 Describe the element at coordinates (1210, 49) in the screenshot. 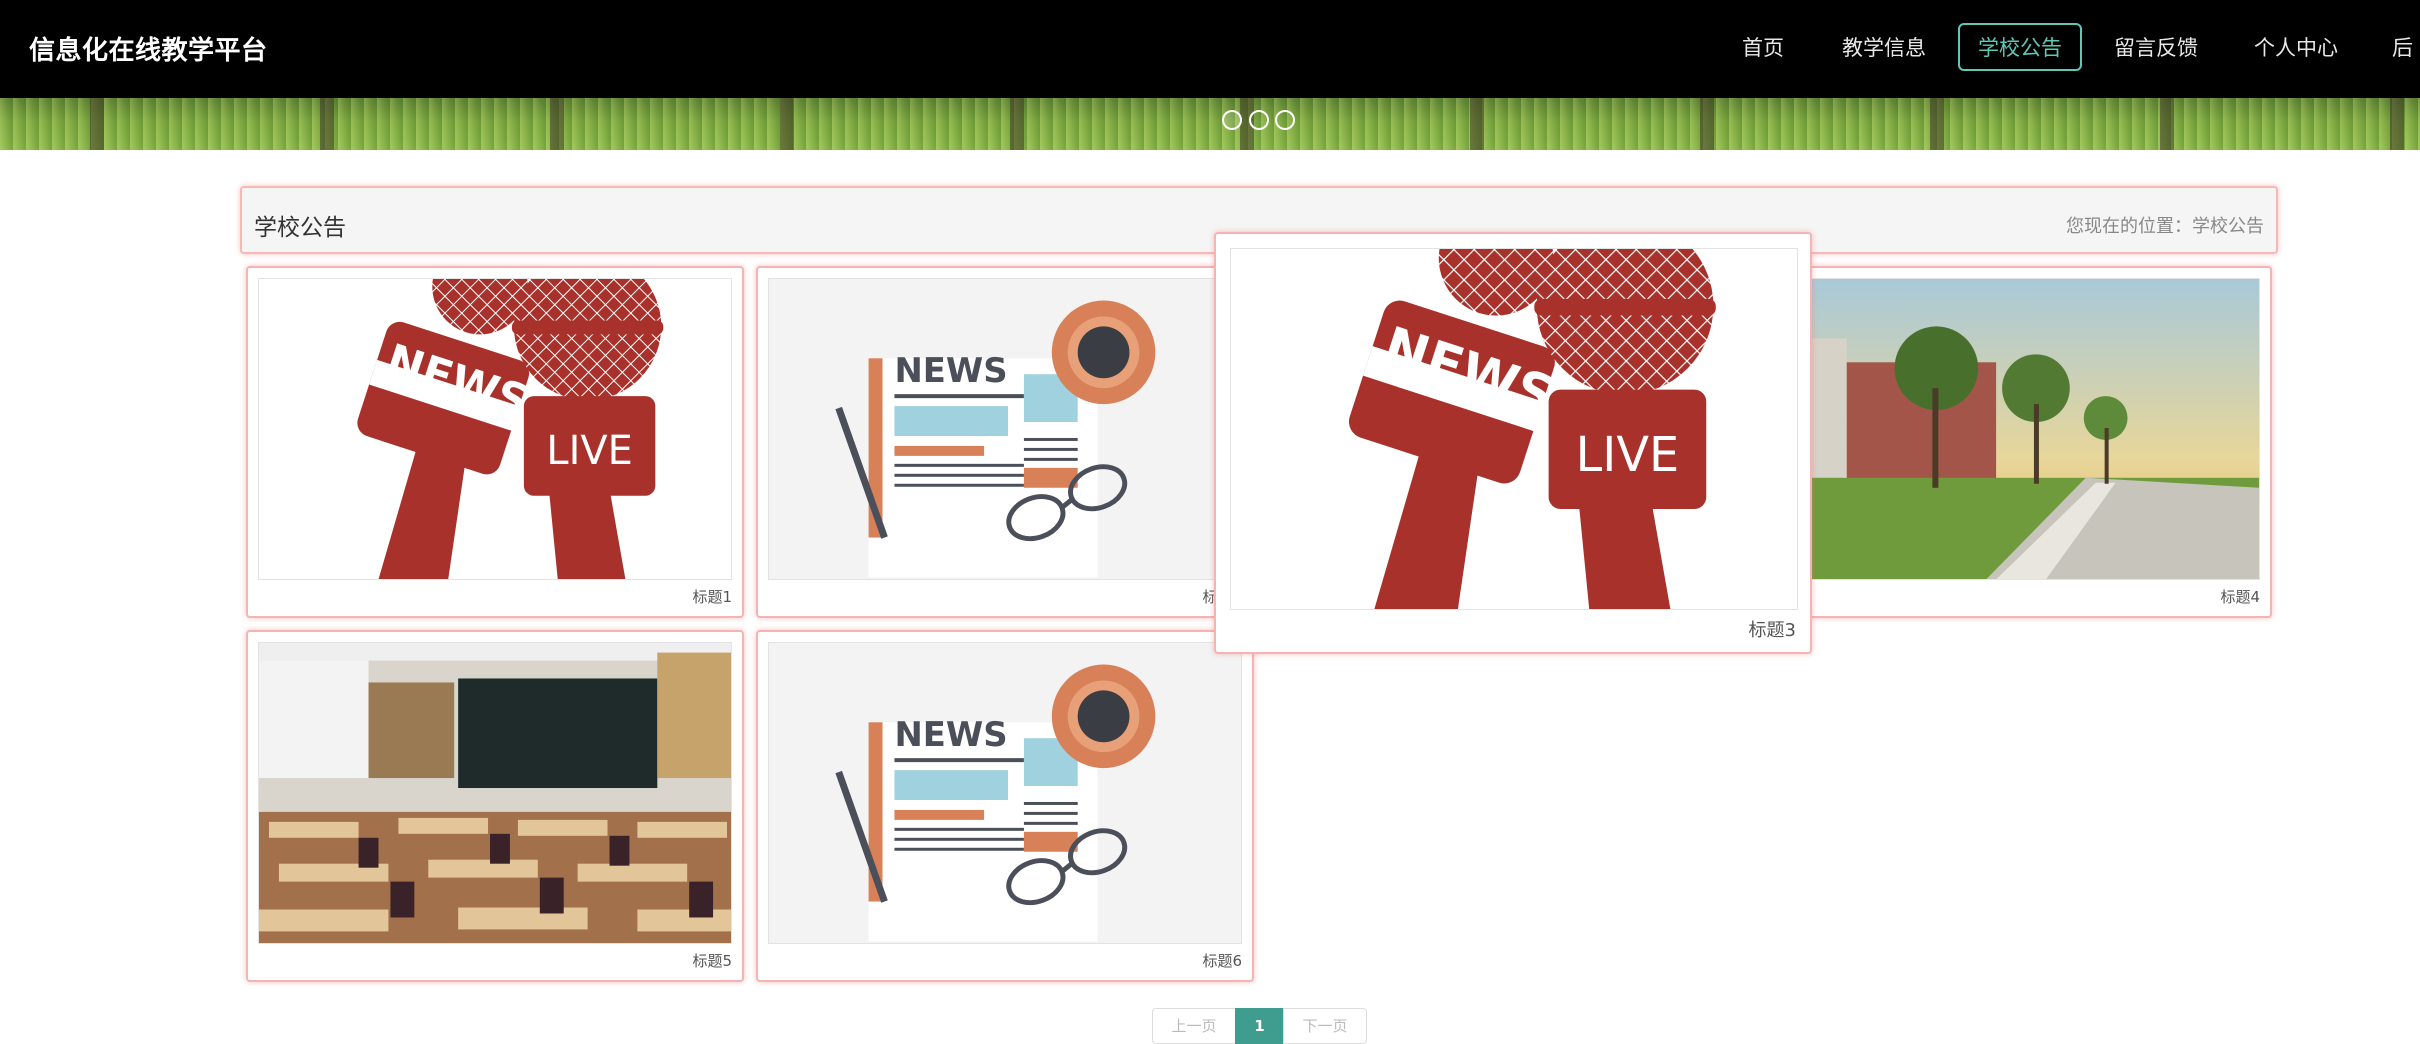

I see `top-navbar: 信息化在线教学平台 首页 教学信息 学校公告 留言反馈 个人中心 后` at that location.